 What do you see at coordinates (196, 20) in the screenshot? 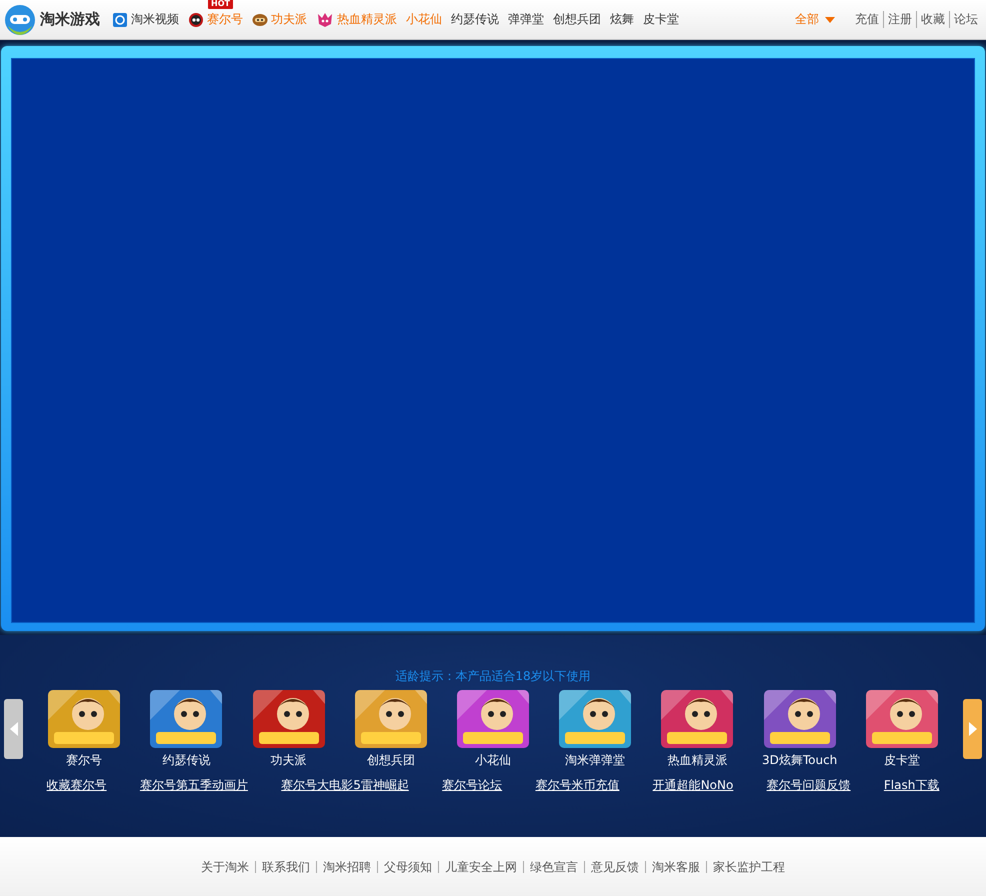
I see `robot-head-icon` at bounding box center [196, 20].